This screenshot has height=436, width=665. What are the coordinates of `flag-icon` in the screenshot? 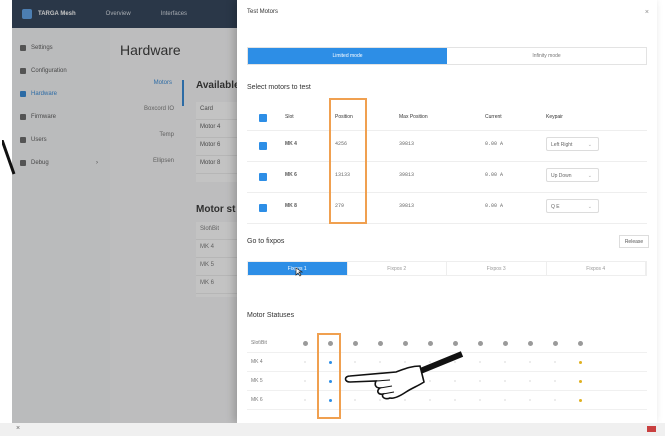 It's located at (651, 429).